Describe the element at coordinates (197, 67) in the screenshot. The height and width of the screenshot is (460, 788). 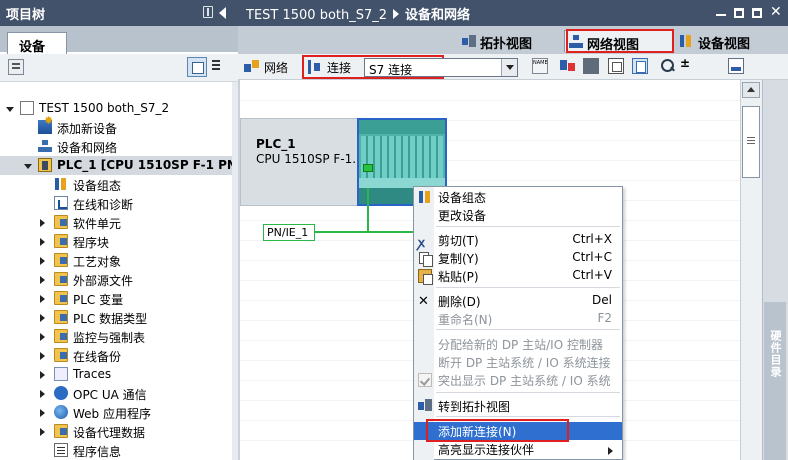
I see `detail-view-icon` at that location.